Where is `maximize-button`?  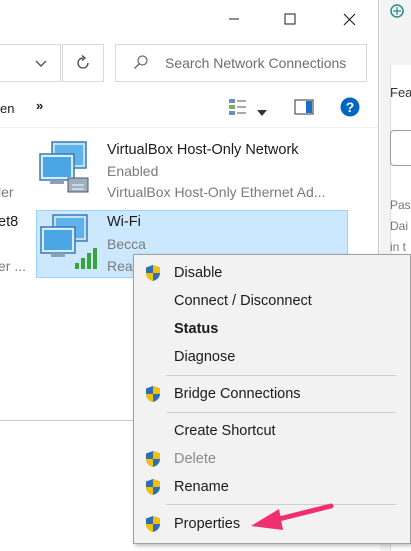 maximize-button is located at coordinates (290, 19).